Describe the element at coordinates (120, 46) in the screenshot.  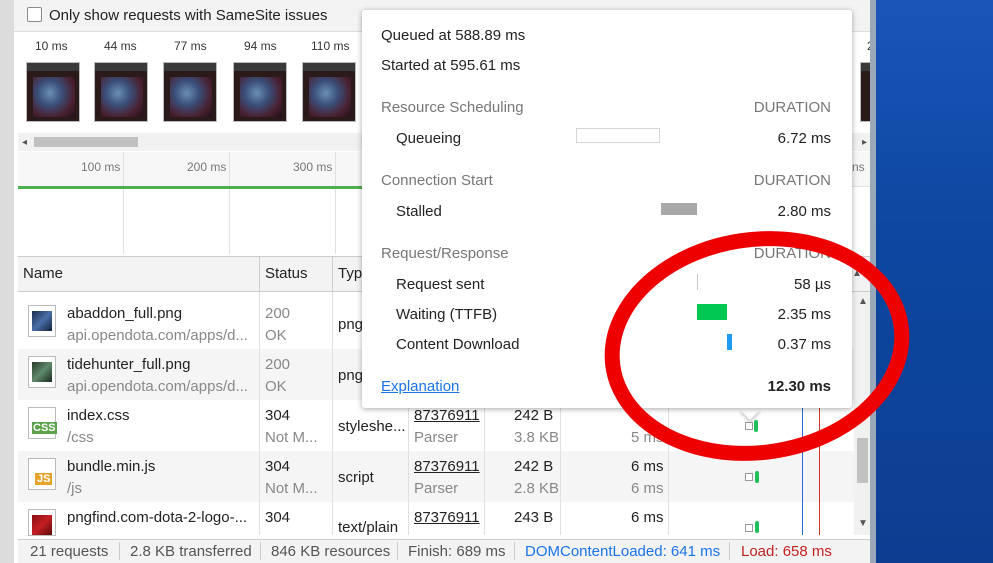
I see `filmstrip-time: 44 ms` at that location.